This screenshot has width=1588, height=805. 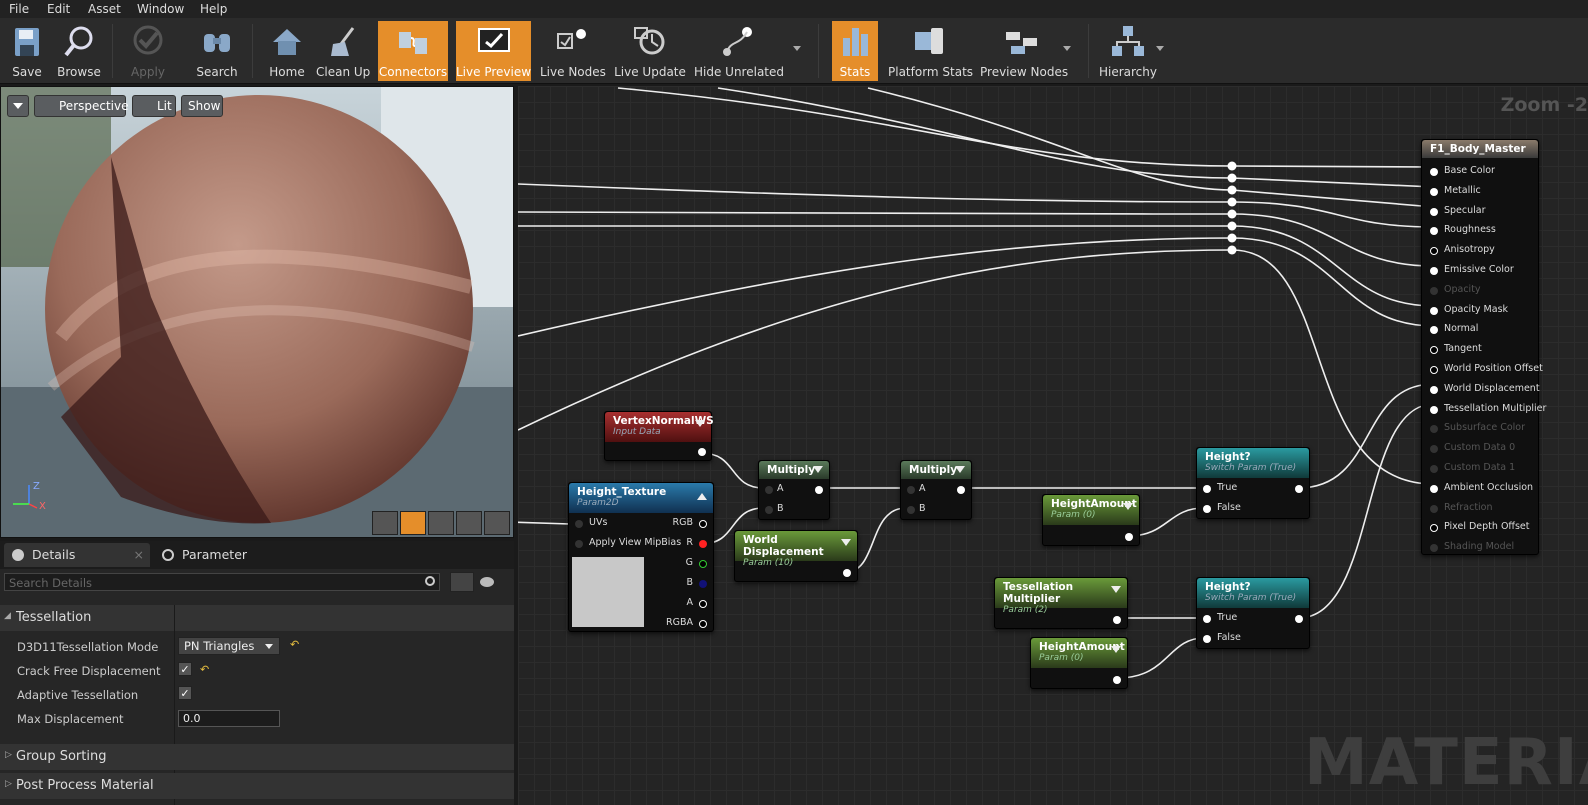 What do you see at coordinates (413, 523) in the screenshot?
I see `sphere-preview-button` at bounding box center [413, 523].